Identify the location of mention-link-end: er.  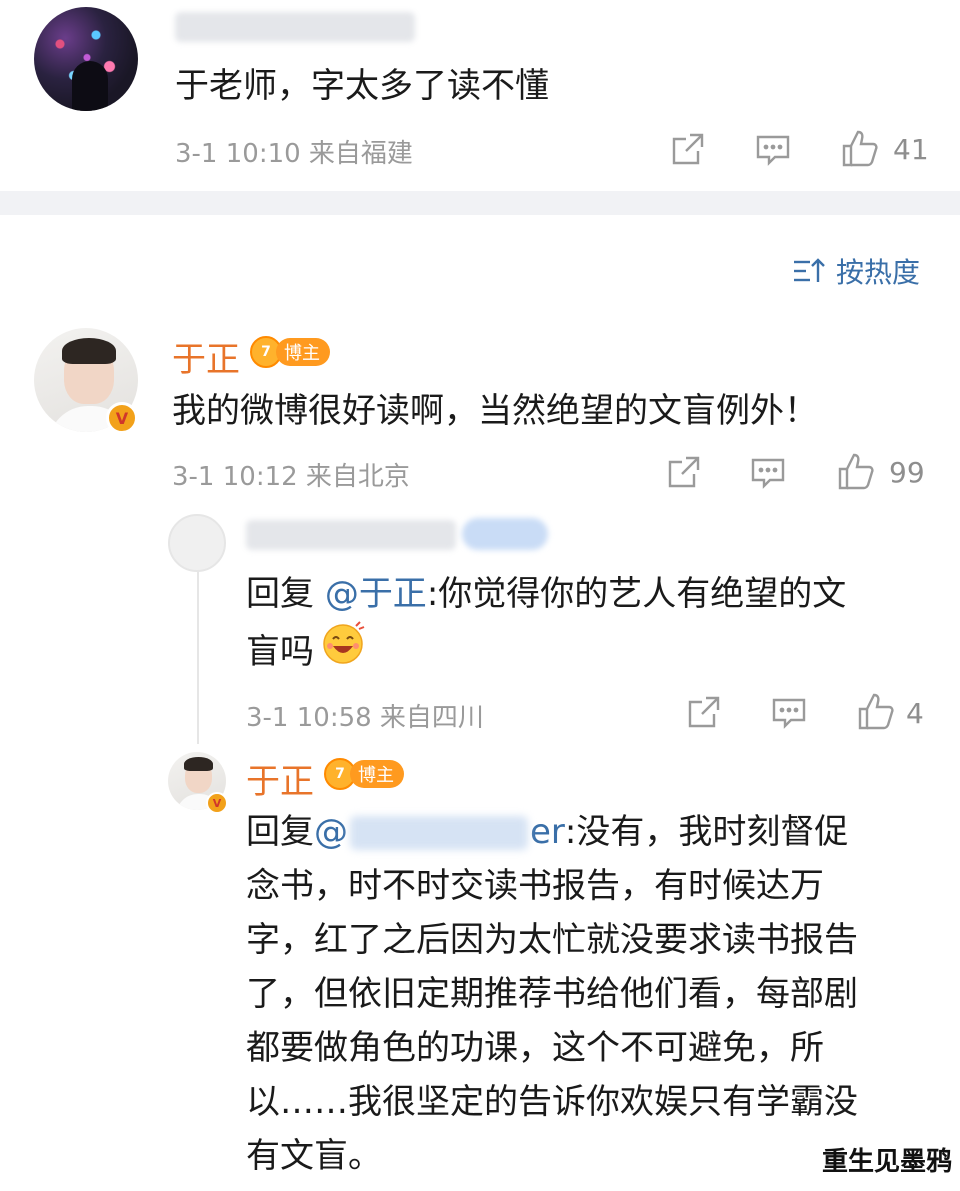
(547, 832).